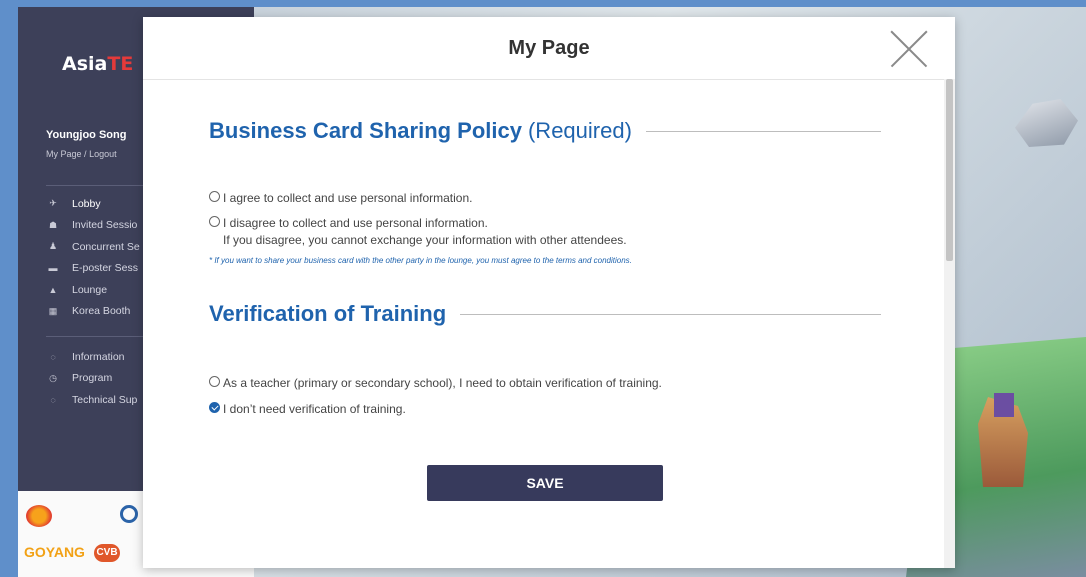 The width and height of the screenshot is (1086, 577). What do you see at coordinates (91, 400) in the screenshot?
I see `sidebar-item-technical-support: ◌ Technical Sup` at bounding box center [91, 400].